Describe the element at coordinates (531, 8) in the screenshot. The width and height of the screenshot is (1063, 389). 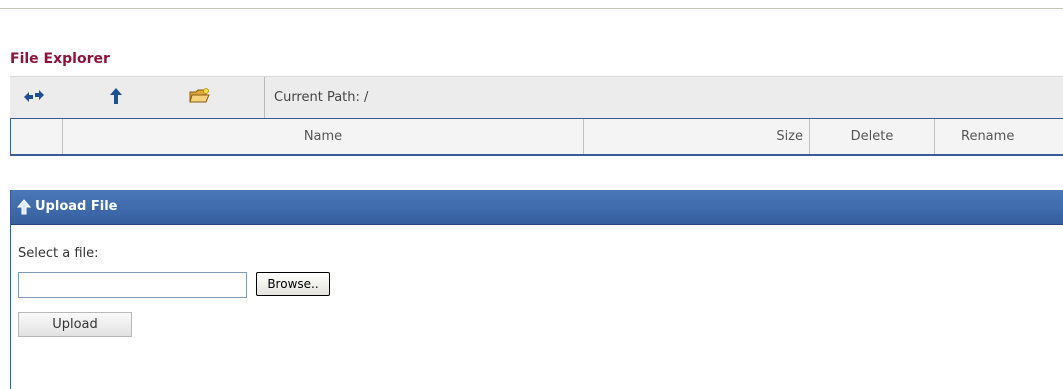
I see `top-divider` at that location.